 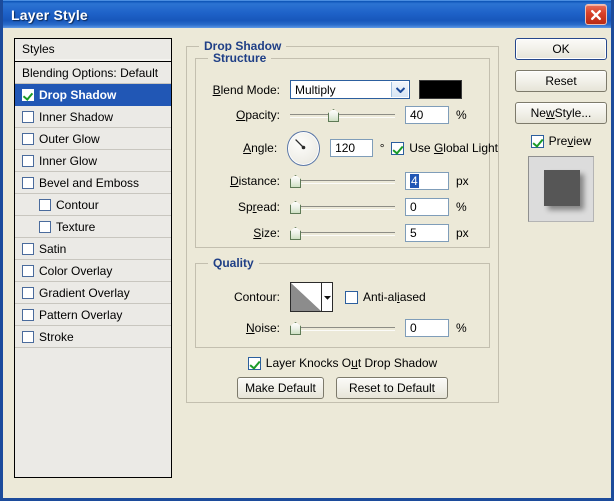 What do you see at coordinates (295, 207) in the screenshot?
I see `spread-slider-thumb` at bounding box center [295, 207].